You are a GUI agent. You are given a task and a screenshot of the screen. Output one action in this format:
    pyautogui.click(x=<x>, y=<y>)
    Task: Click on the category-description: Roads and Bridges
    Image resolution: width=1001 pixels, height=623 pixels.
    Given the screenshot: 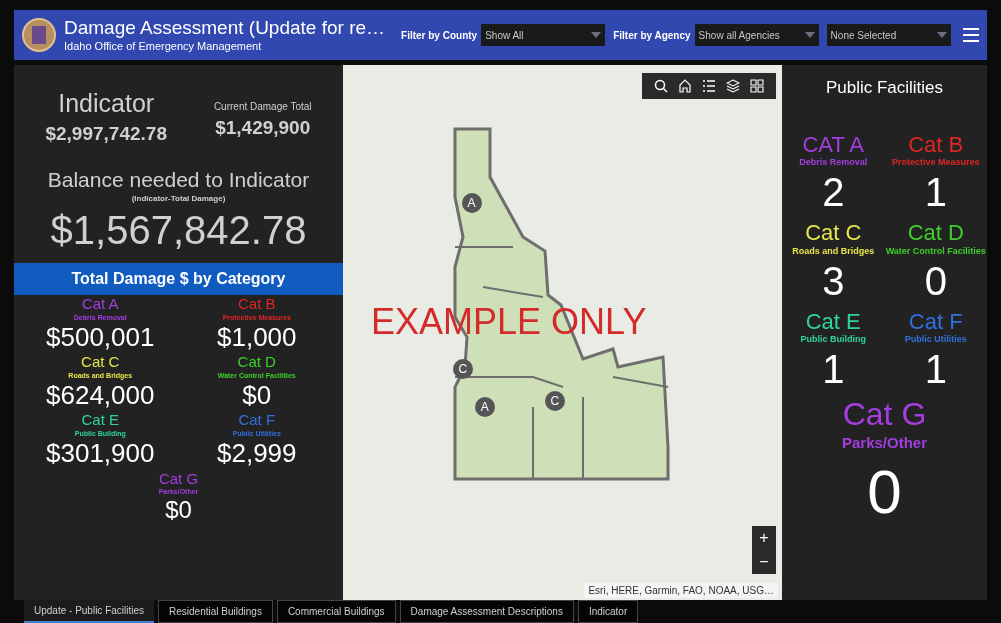 What is the action you would take?
    pyautogui.click(x=833, y=251)
    